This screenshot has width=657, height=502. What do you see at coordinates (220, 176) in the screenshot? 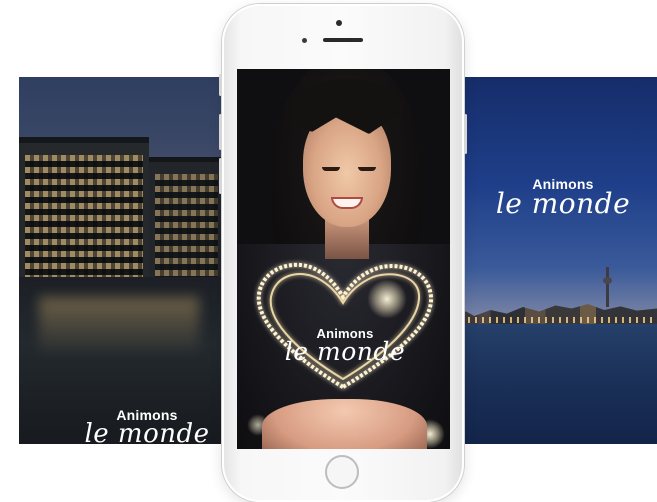
I see `volume-down-button` at bounding box center [220, 176].